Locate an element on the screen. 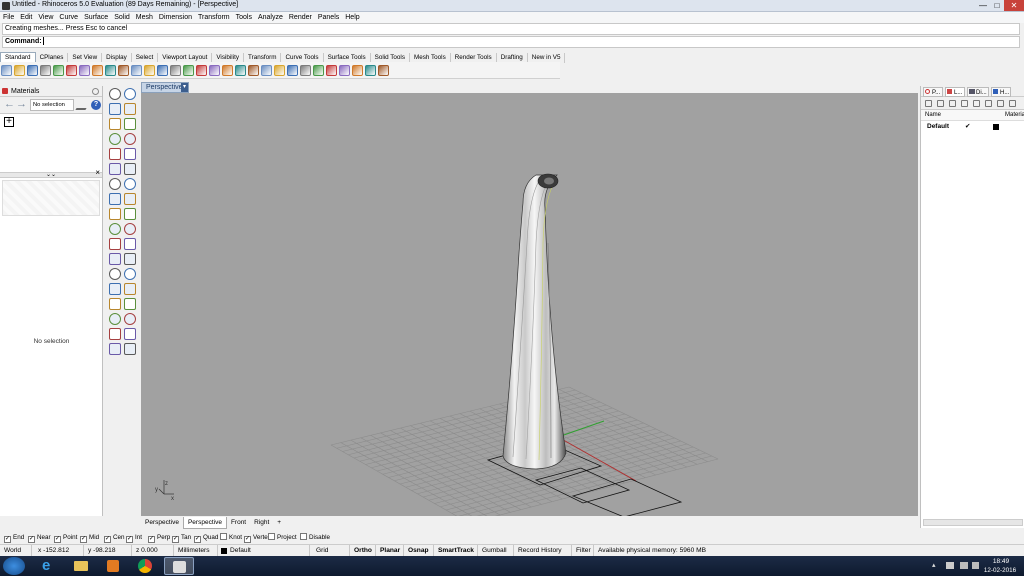 Image resolution: width=1024 pixels, height=576 pixels. zoom-extents-icon is located at coordinates (175, 70).